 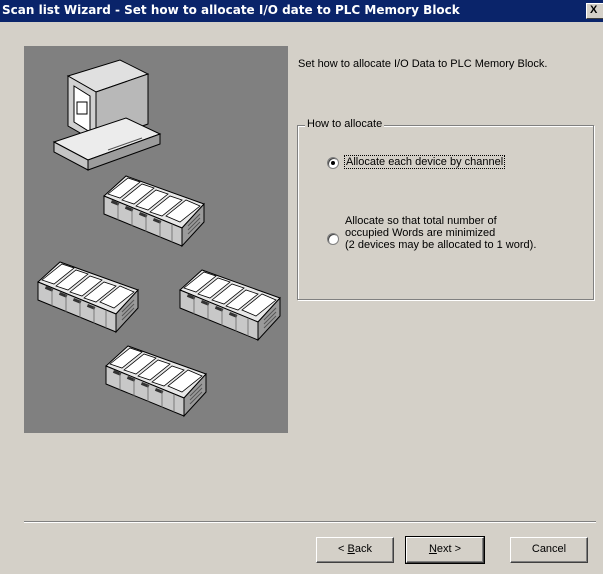 I want to click on back-button: < Back, so click(x=355, y=550).